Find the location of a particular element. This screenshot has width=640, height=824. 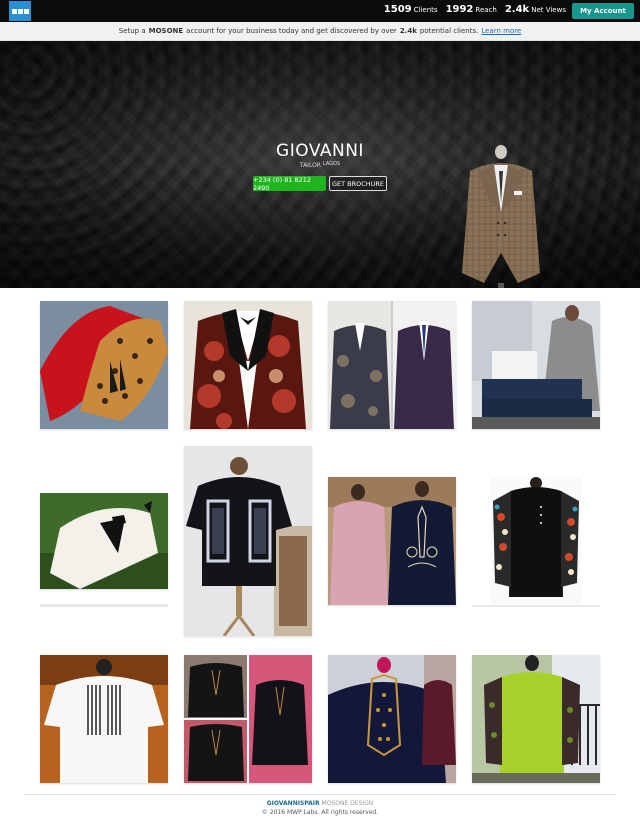

two-suits-photo is located at coordinates (392, 365).